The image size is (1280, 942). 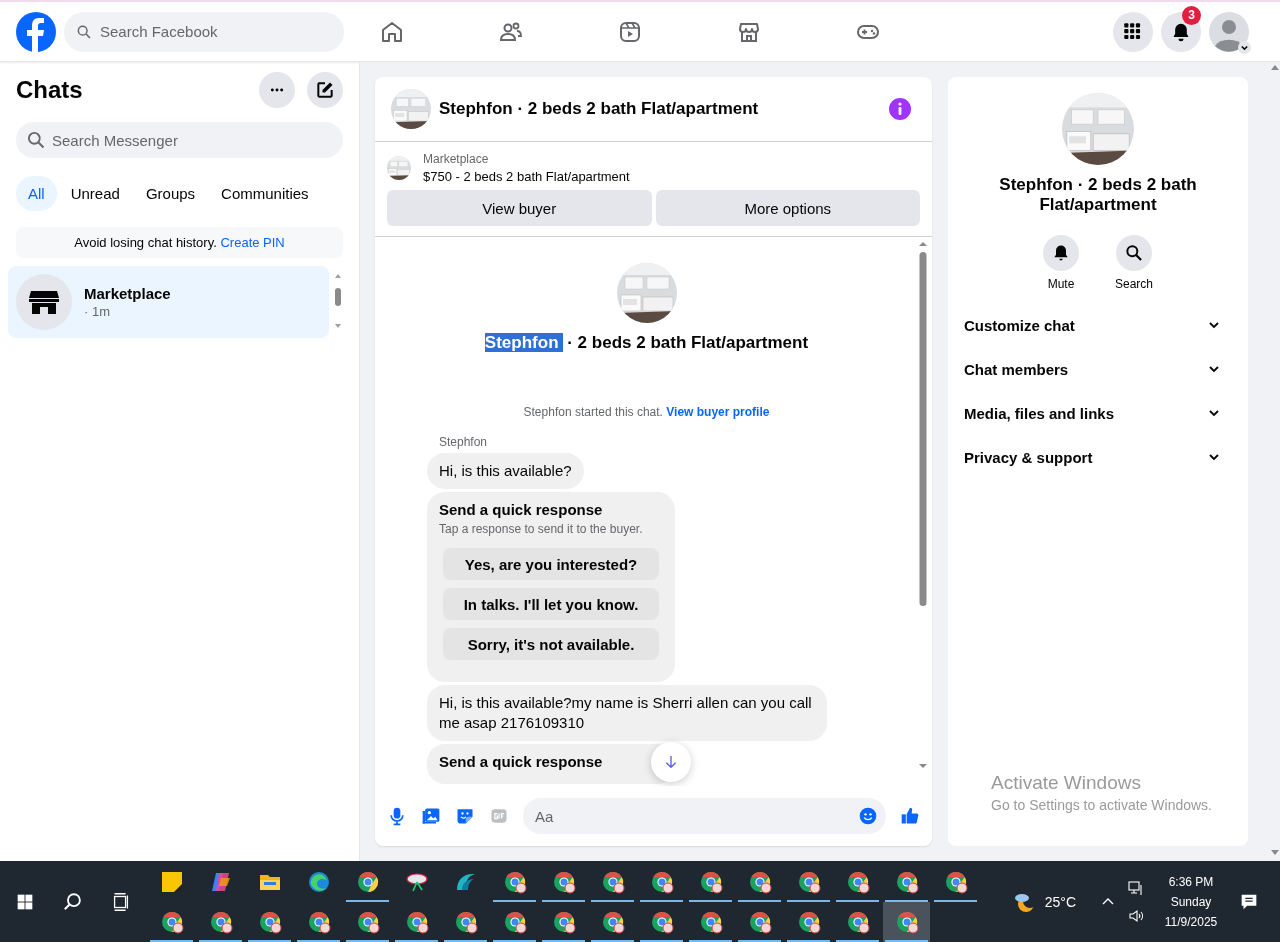 I want to click on video-icon, so click(x=630, y=31).